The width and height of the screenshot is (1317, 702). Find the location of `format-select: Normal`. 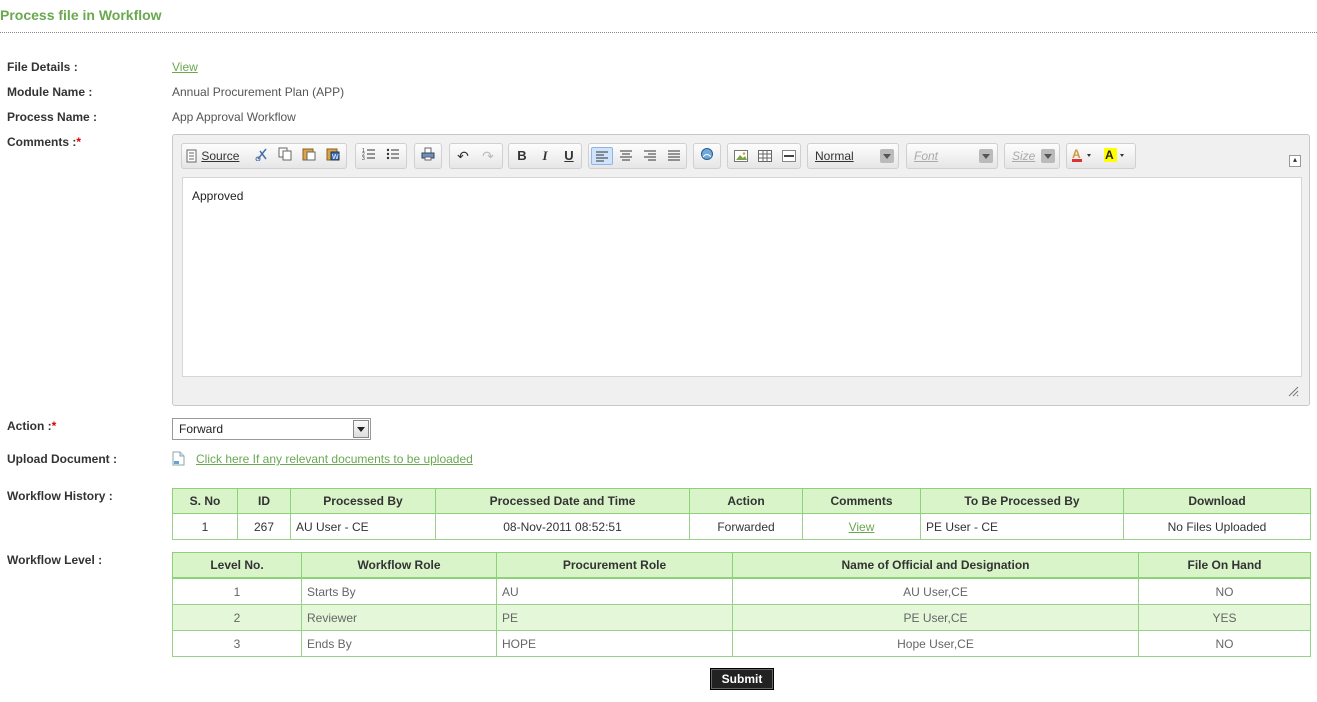

format-select: Normal is located at coordinates (853, 157).